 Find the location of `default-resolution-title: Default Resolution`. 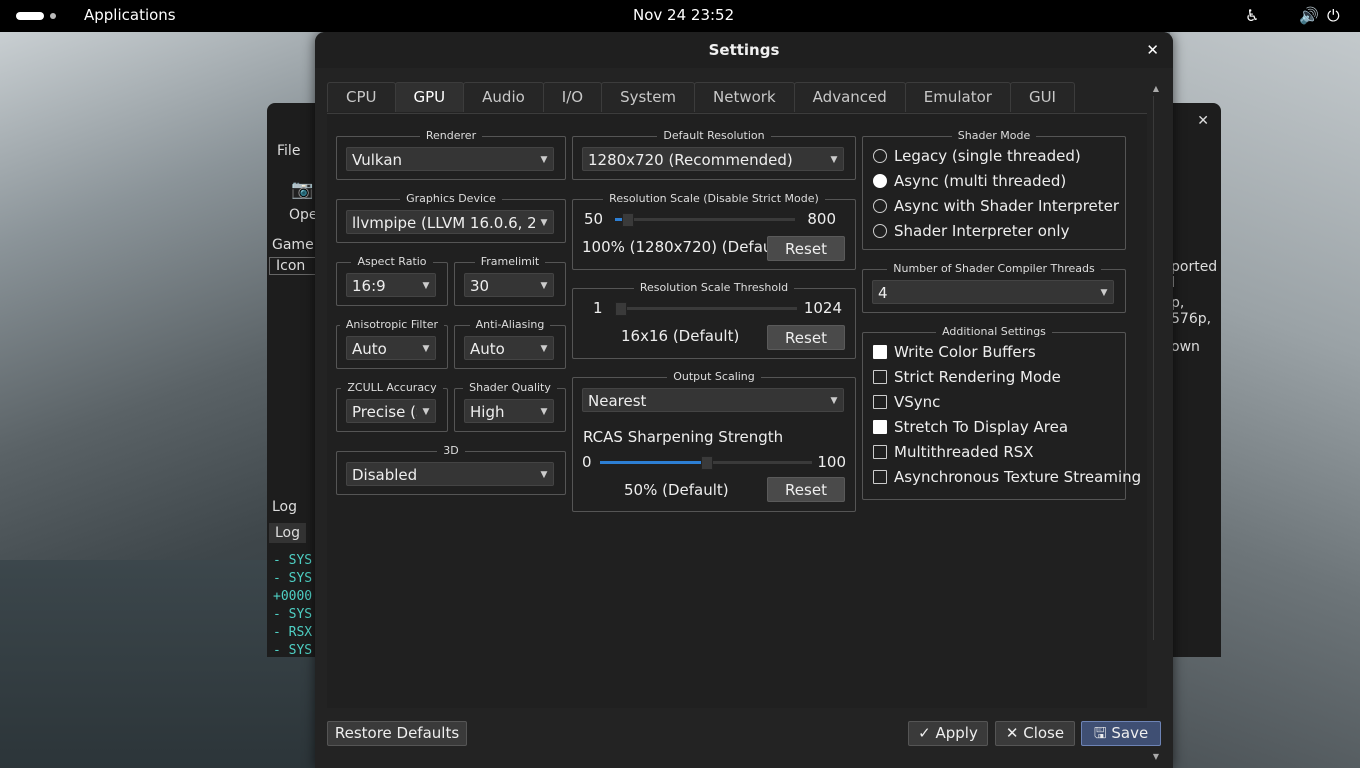

default-resolution-title: Default Resolution is located at coordinates (714, 135).